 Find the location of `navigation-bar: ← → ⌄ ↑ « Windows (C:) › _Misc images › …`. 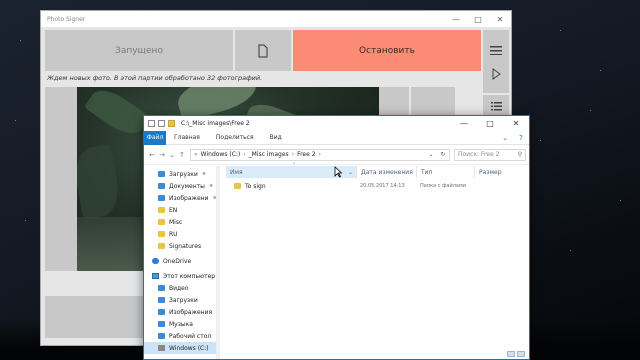

navigation-bar: ← → ⌄ ↑ « Windows (C:) › _Misc images › … is located at coordinates (336, 155).